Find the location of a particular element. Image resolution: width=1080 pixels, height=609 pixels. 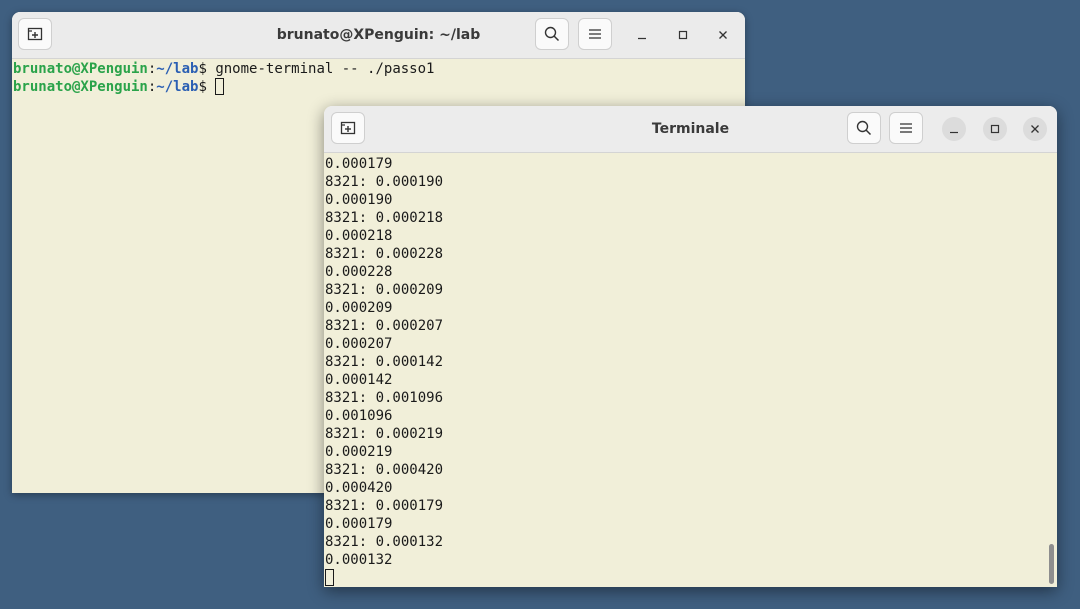

titlebar: Terminale is located at coordinates (690, 129).